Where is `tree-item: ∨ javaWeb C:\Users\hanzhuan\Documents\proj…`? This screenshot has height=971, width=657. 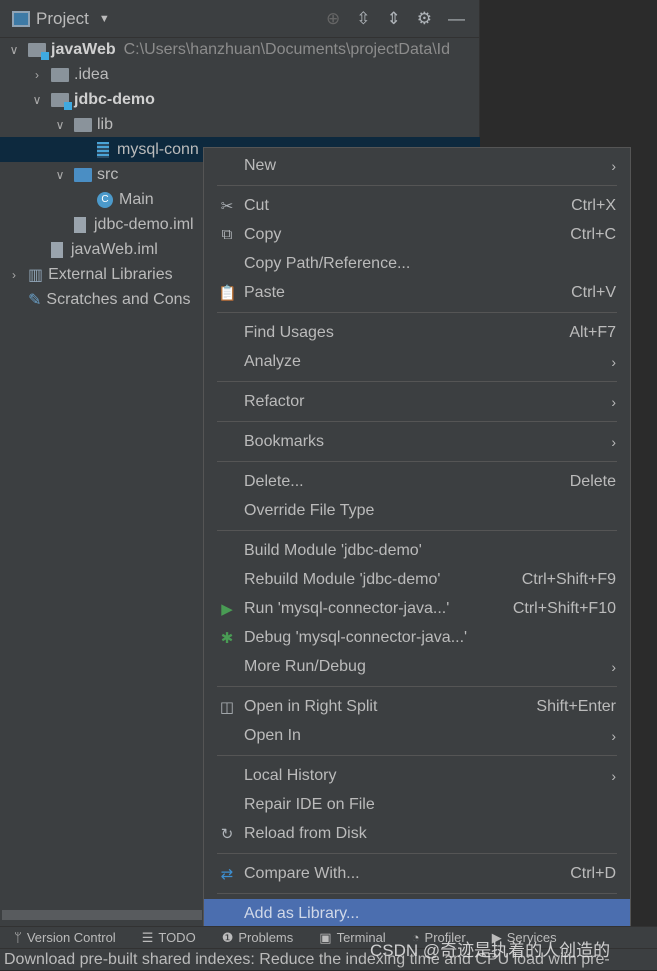
tree-item: ∨ javaWeb C:\Users\hanzhuan\Documents\proj… is located at coordinates (228, 49).